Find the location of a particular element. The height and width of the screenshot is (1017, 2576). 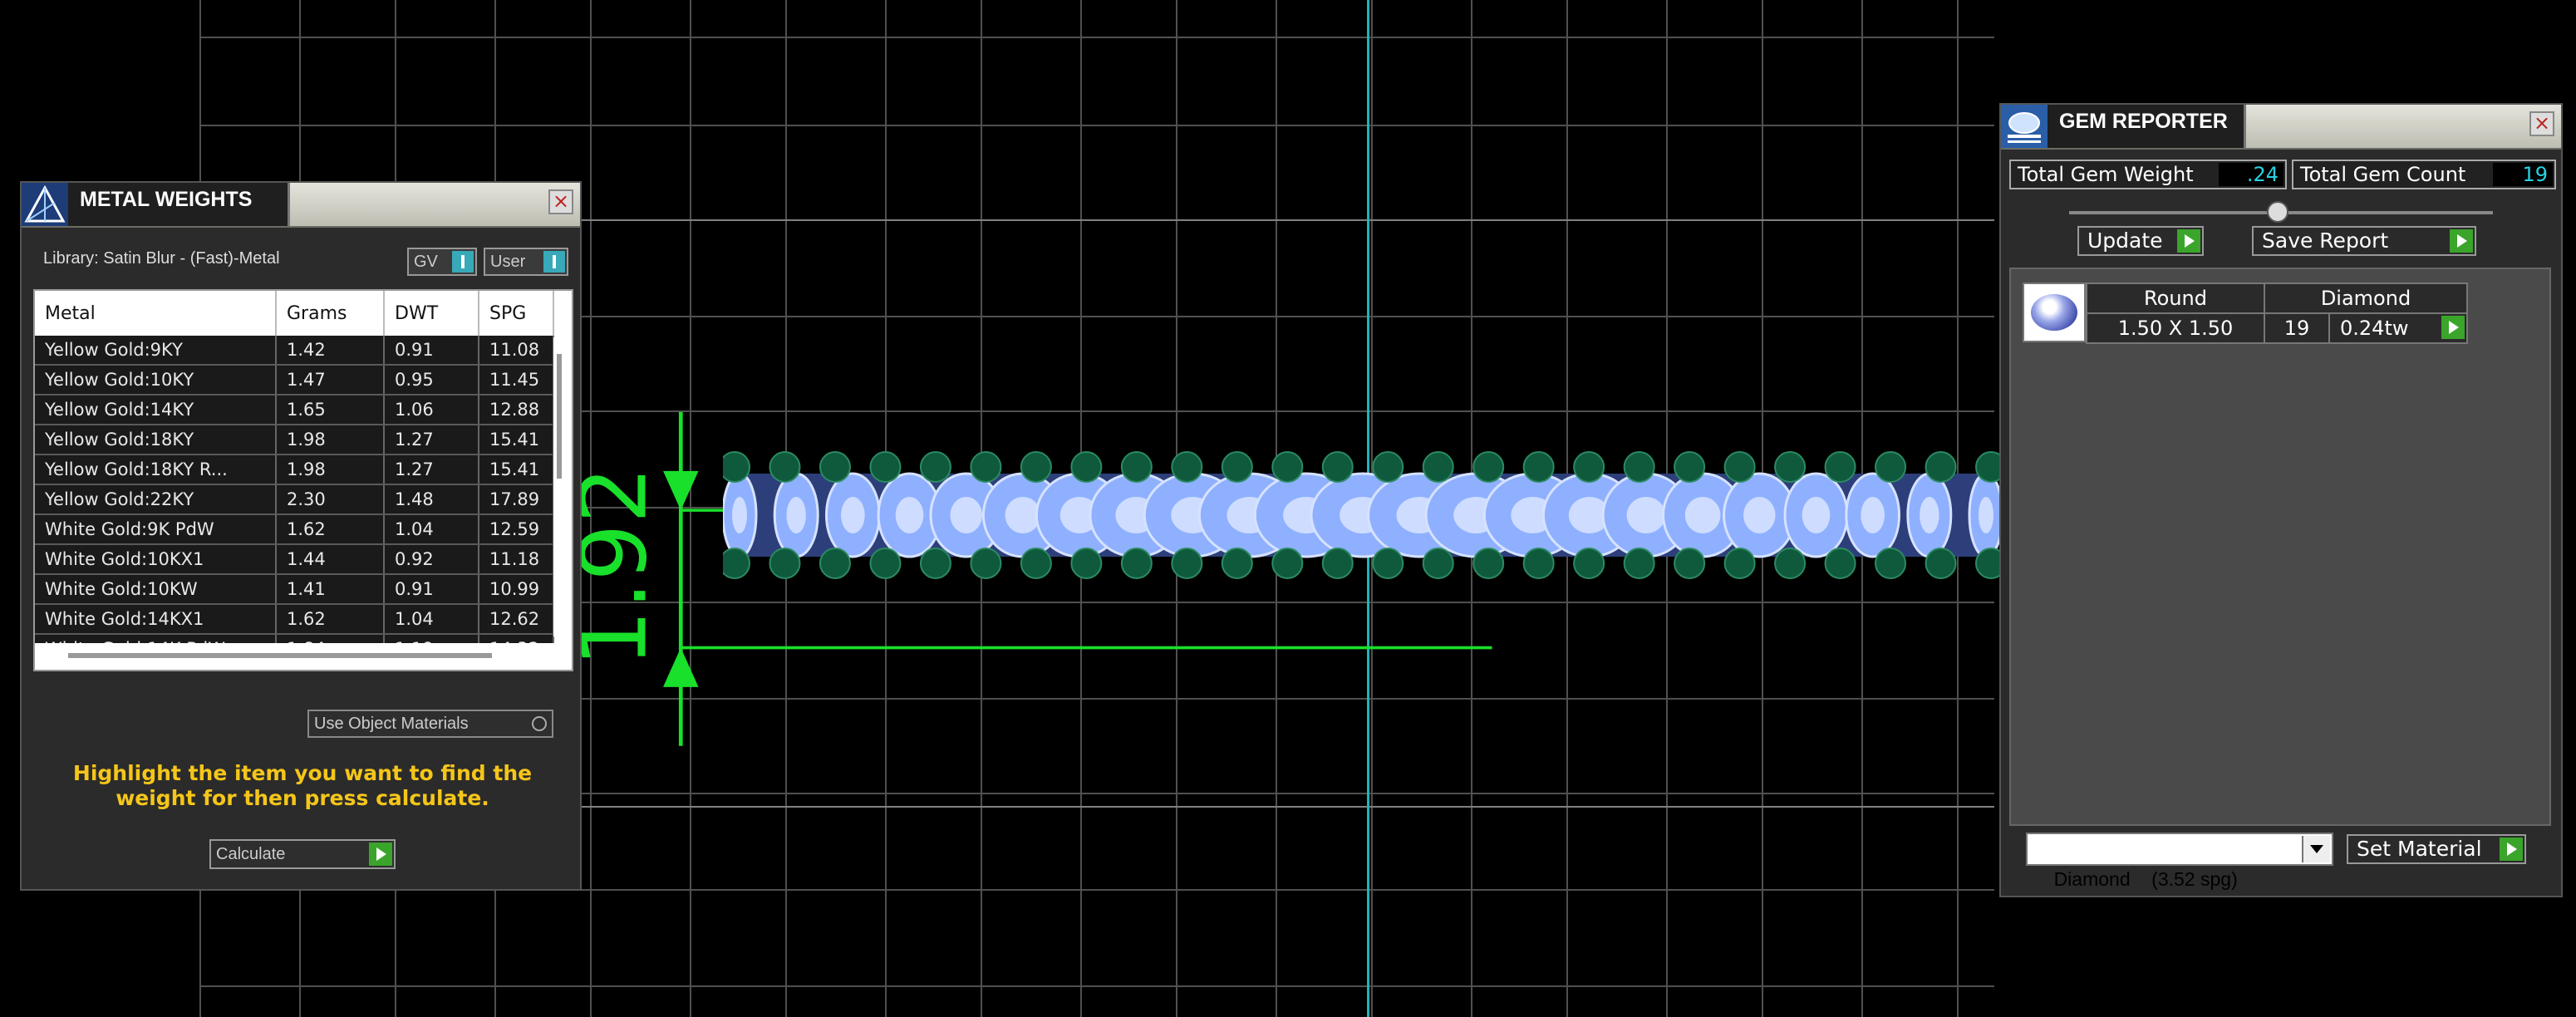

gem-weight-cell: 0.24tw is located at coordinates (2398, 328).